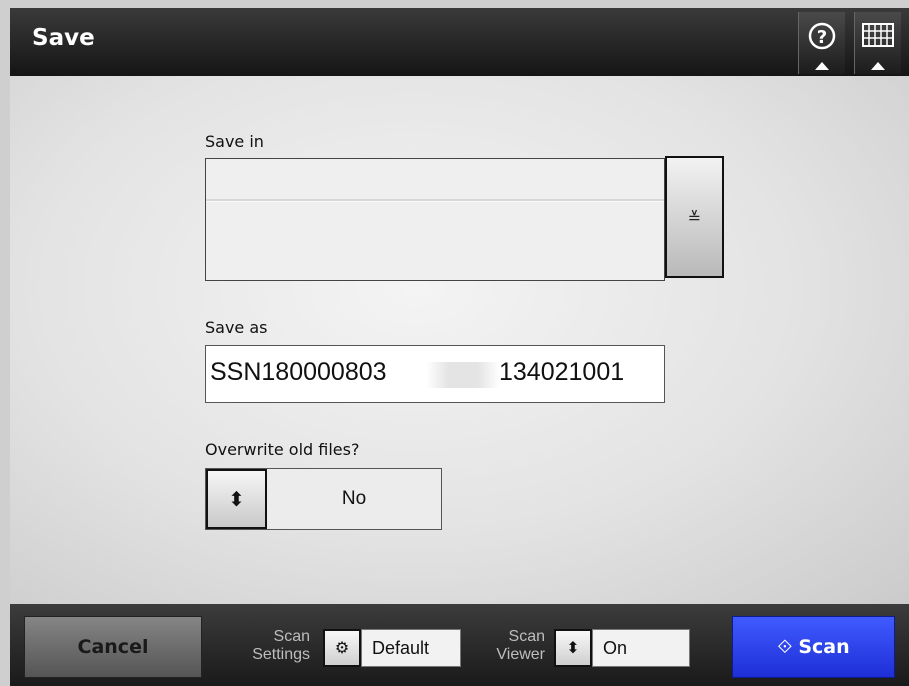 The width and height of the screenshot is (909, 686). Describe the element at coordinates (459, 42) in the screenshot. I see `header-bar: Save ?` at that location.